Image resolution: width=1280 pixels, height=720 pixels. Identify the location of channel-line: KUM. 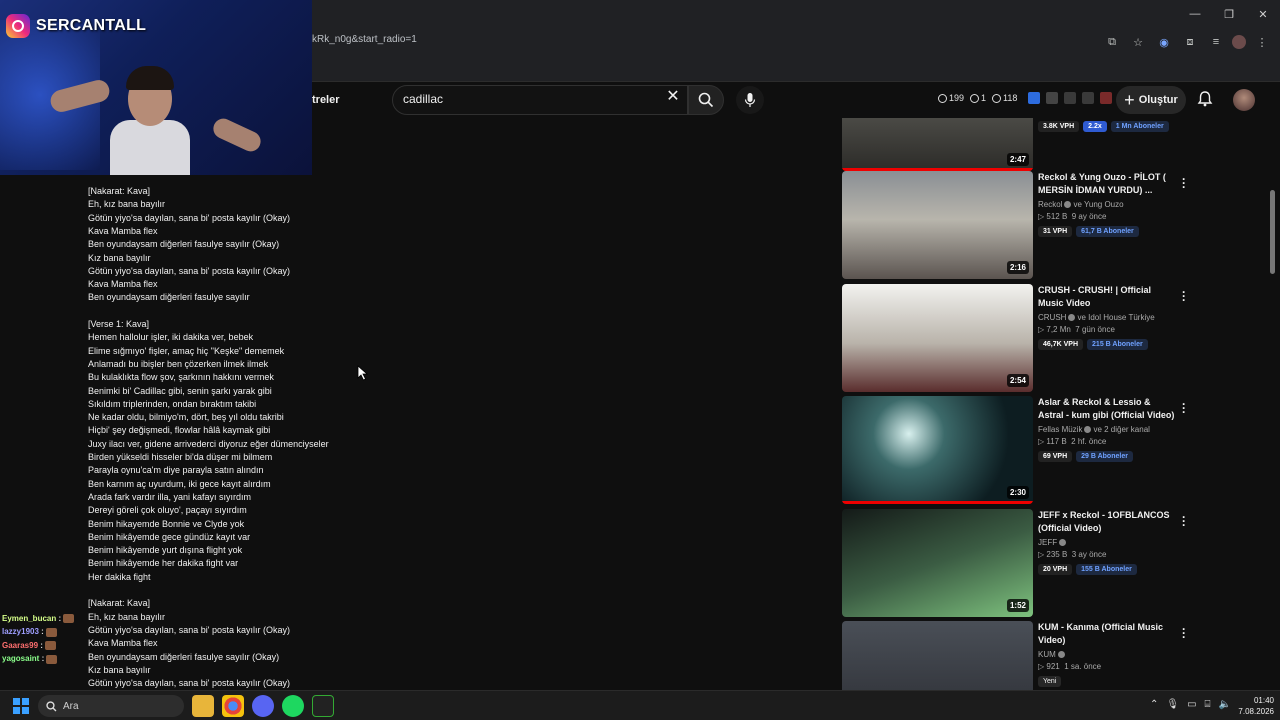
(1108, 654).